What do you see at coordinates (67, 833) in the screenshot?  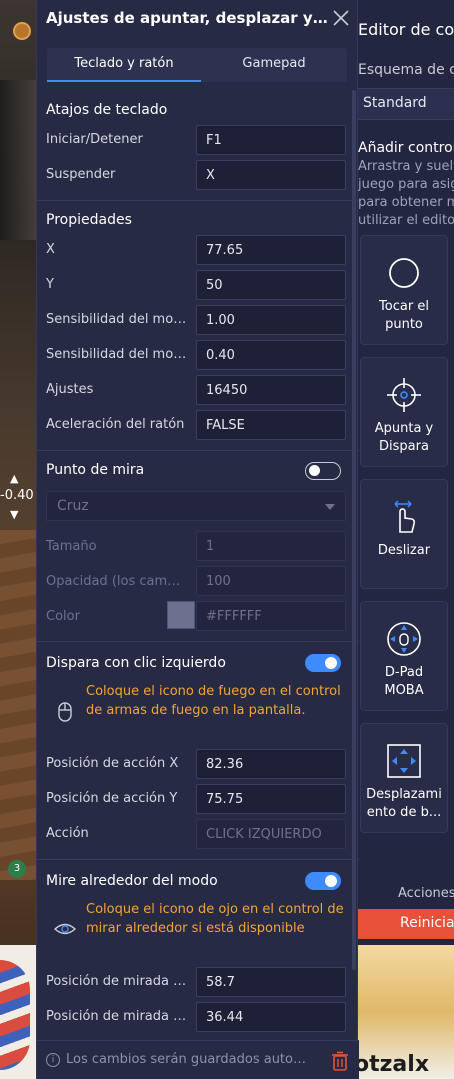 I see `row-label: Acción` at bounding box center [67, 833].